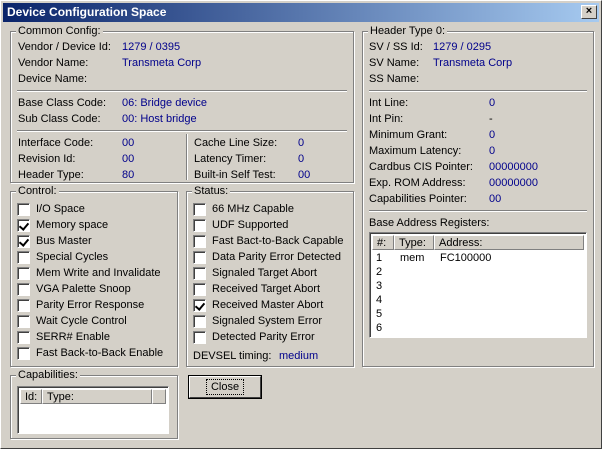 The image size is (602, 449). What do you see at coordinates (89, 273) in the screenshot?
I see `control-checkbox-5: Mem Write and Invalidate` at bounding box center [89, 273].